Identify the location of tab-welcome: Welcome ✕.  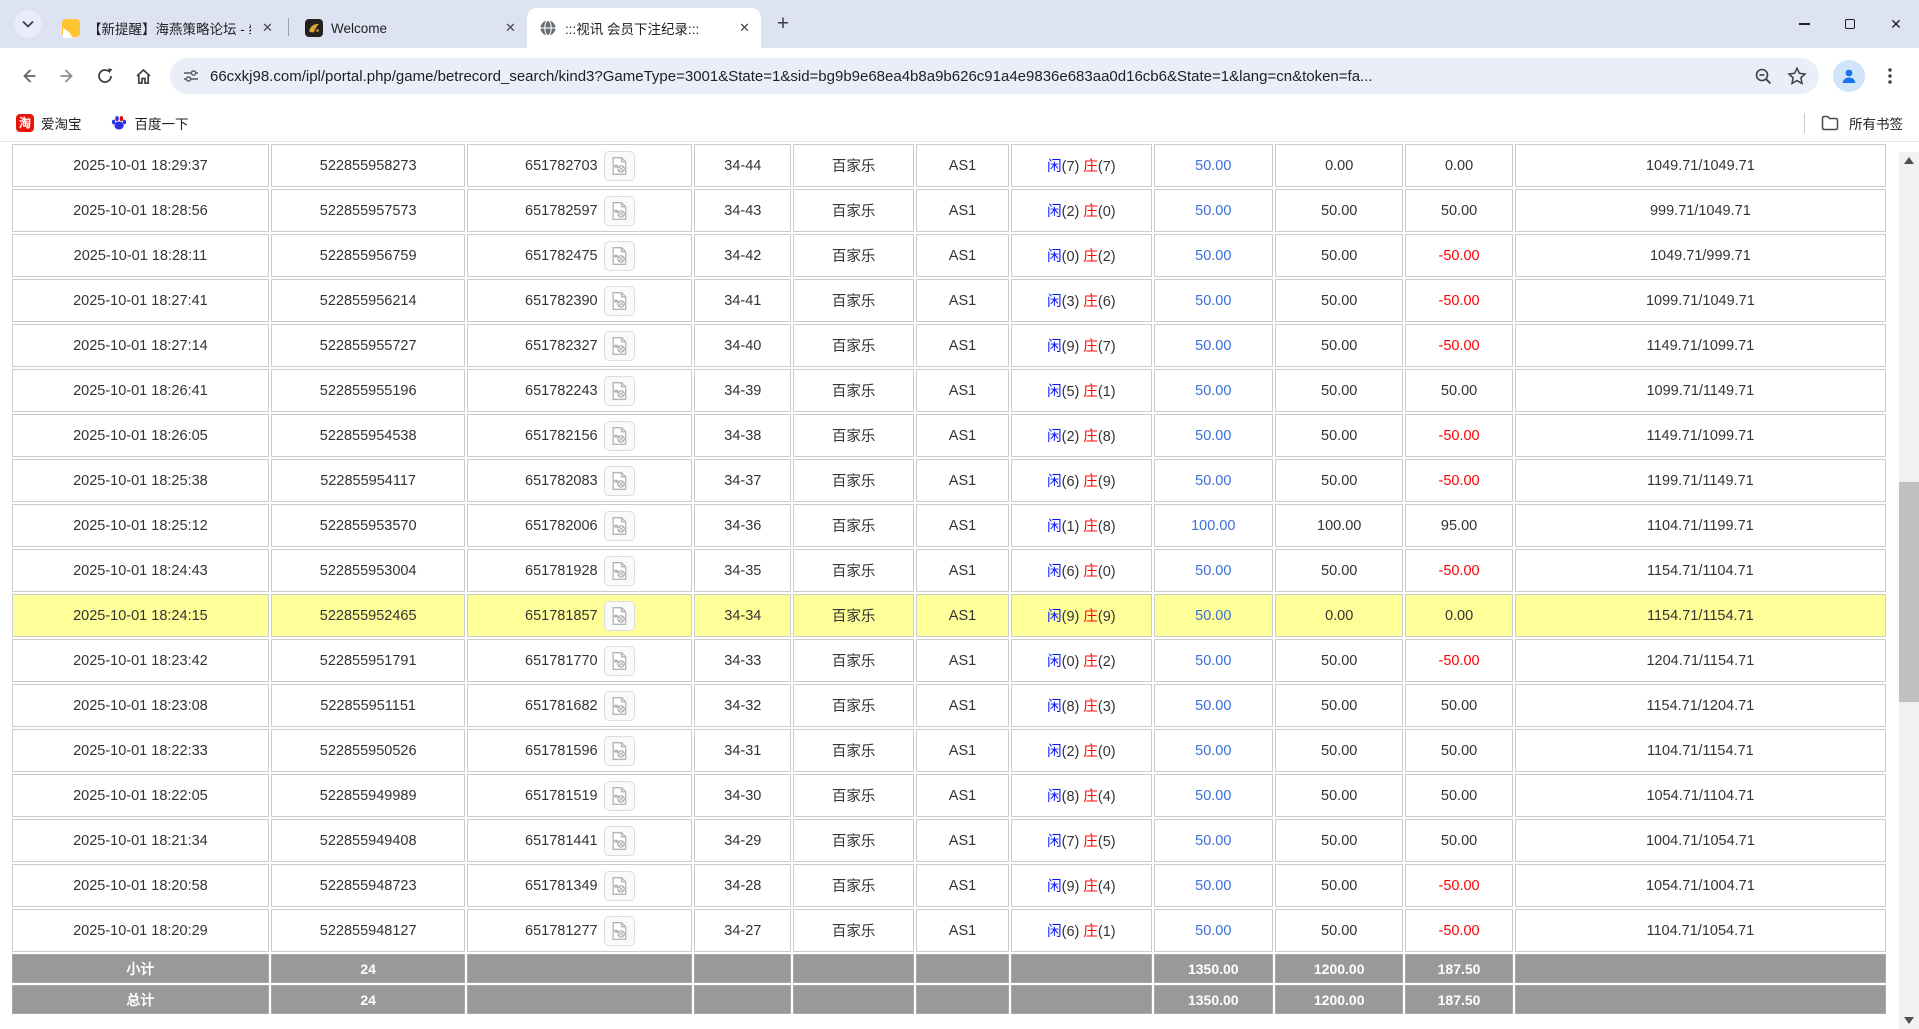
(410, 28).